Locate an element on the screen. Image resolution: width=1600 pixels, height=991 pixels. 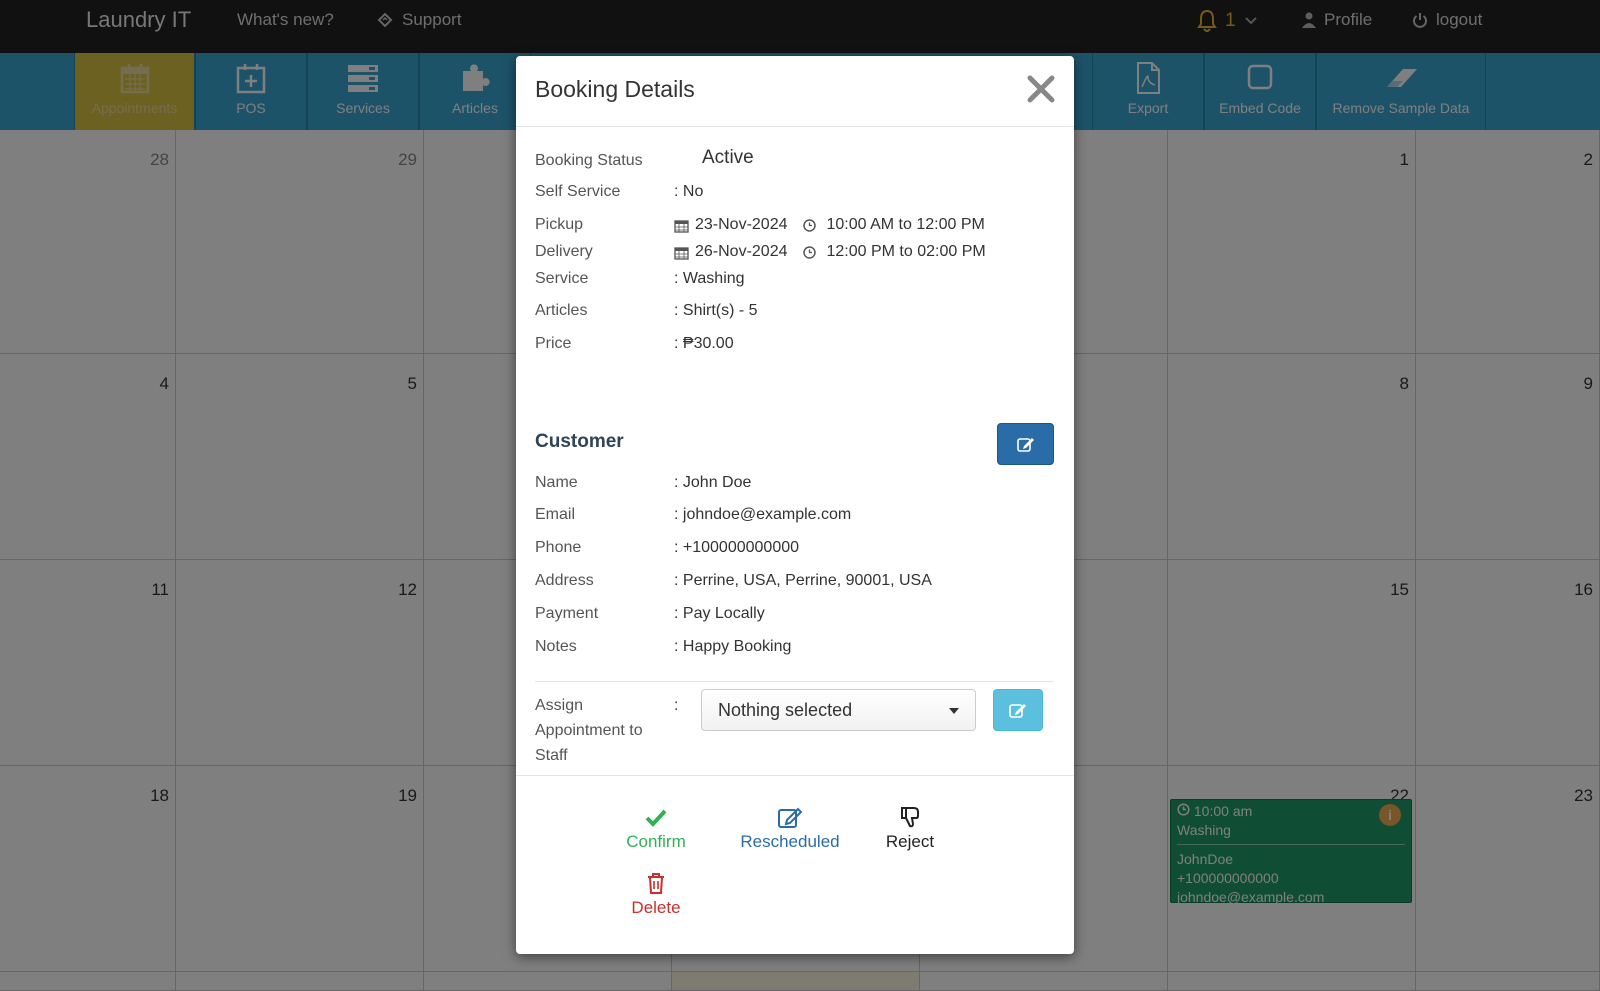
edit-customer-button is located at coordinates (1025, 444).